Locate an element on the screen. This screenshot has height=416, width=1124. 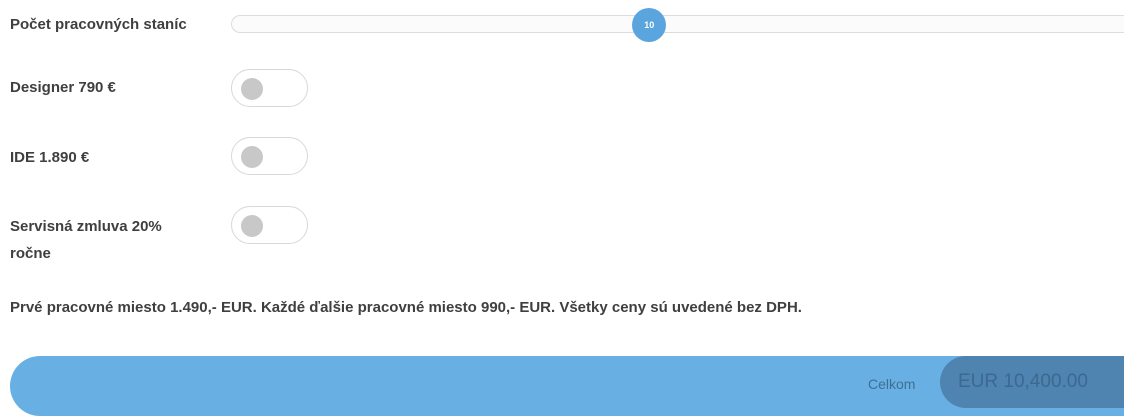
stations-slider-track is located at coordinates (677, 24).